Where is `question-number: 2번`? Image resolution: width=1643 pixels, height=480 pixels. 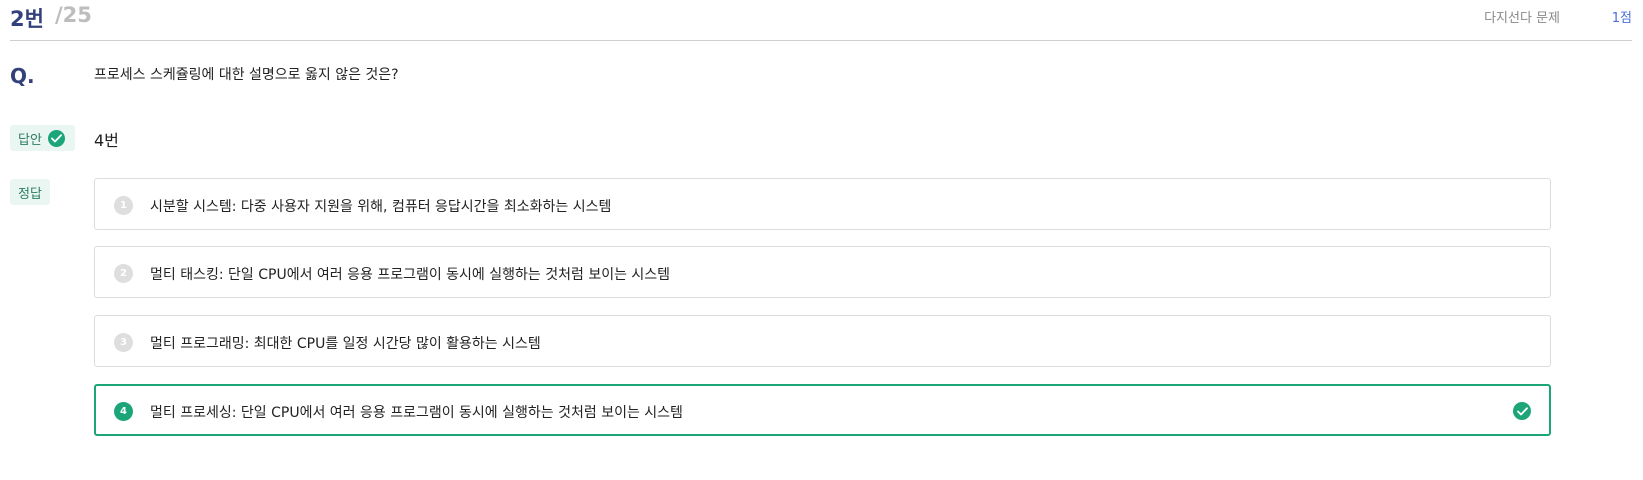 question-number: 2번 is located at coordinates (27, 19).